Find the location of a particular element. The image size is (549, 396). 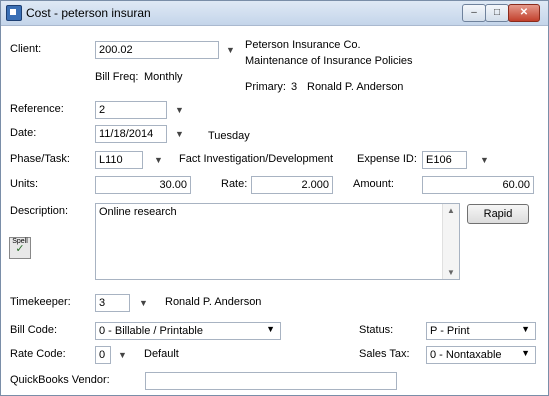

bill-code-select: 0 - Billable / Printable ▼ is located at coordinates (188, 331).